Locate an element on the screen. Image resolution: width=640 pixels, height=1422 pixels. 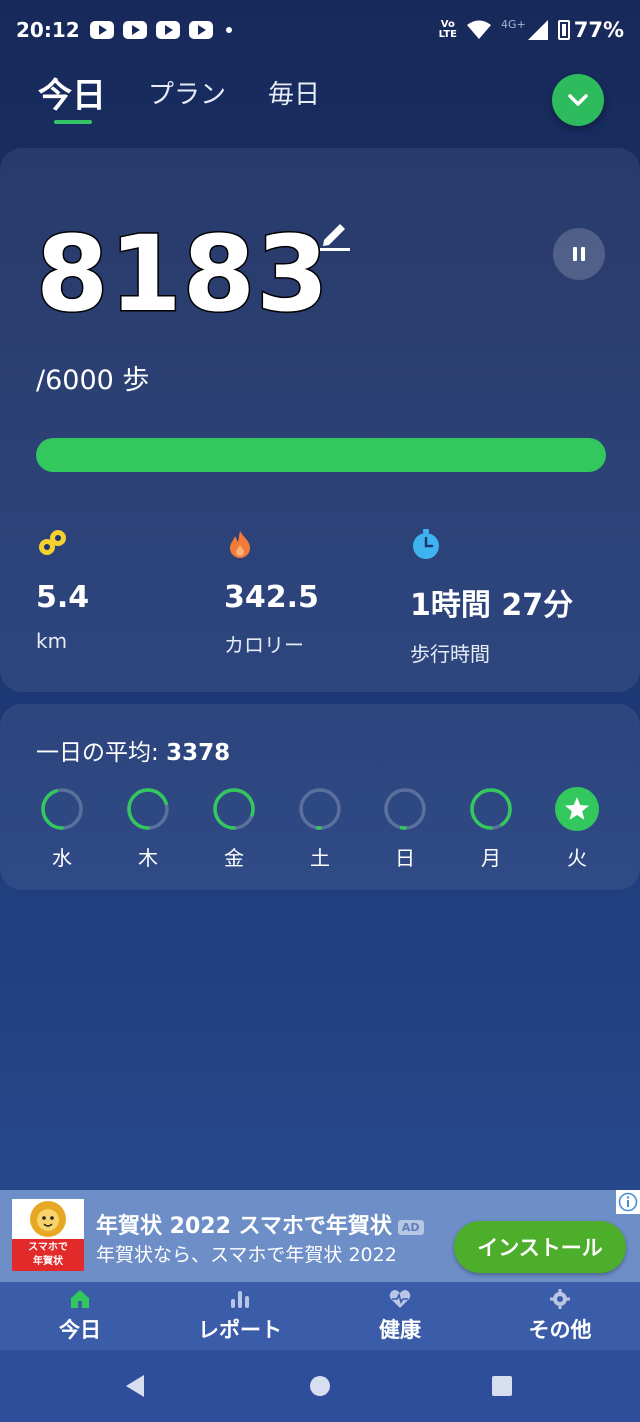
volte-icon: Vo LTE is located at coordinates (448, 30).